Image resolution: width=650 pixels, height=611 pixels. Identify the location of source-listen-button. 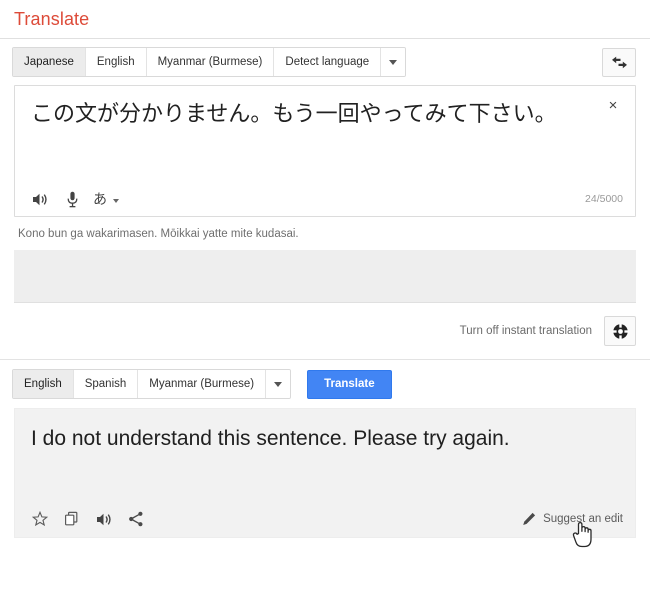
(40, 199).